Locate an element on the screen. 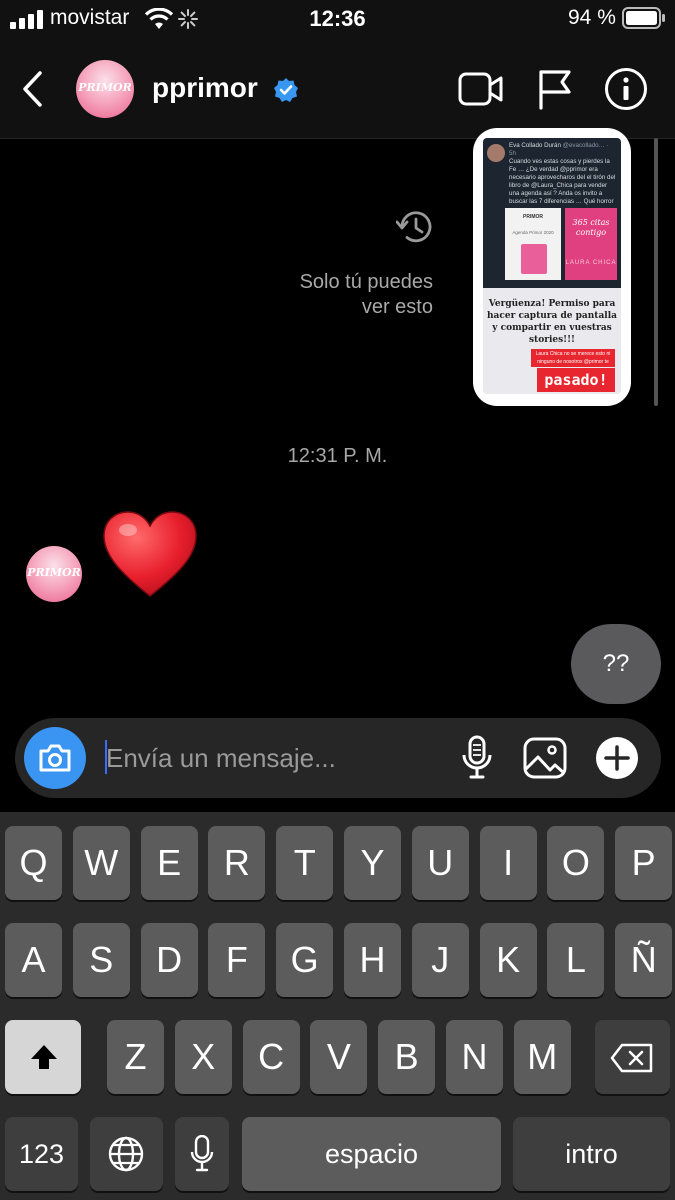 Image resolution: width=675 pixels, height=1200 pixels. key-ñ: Ñ is located at coordinates (644, 960).